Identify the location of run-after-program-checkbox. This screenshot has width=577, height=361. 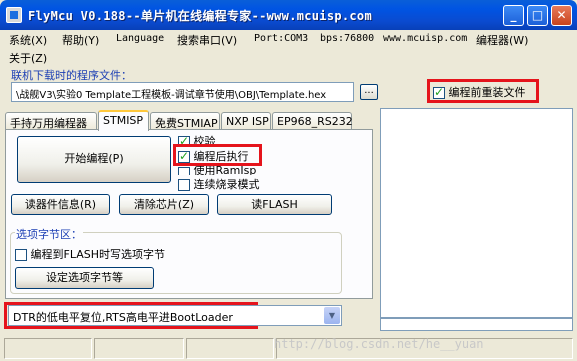
(184, 156).